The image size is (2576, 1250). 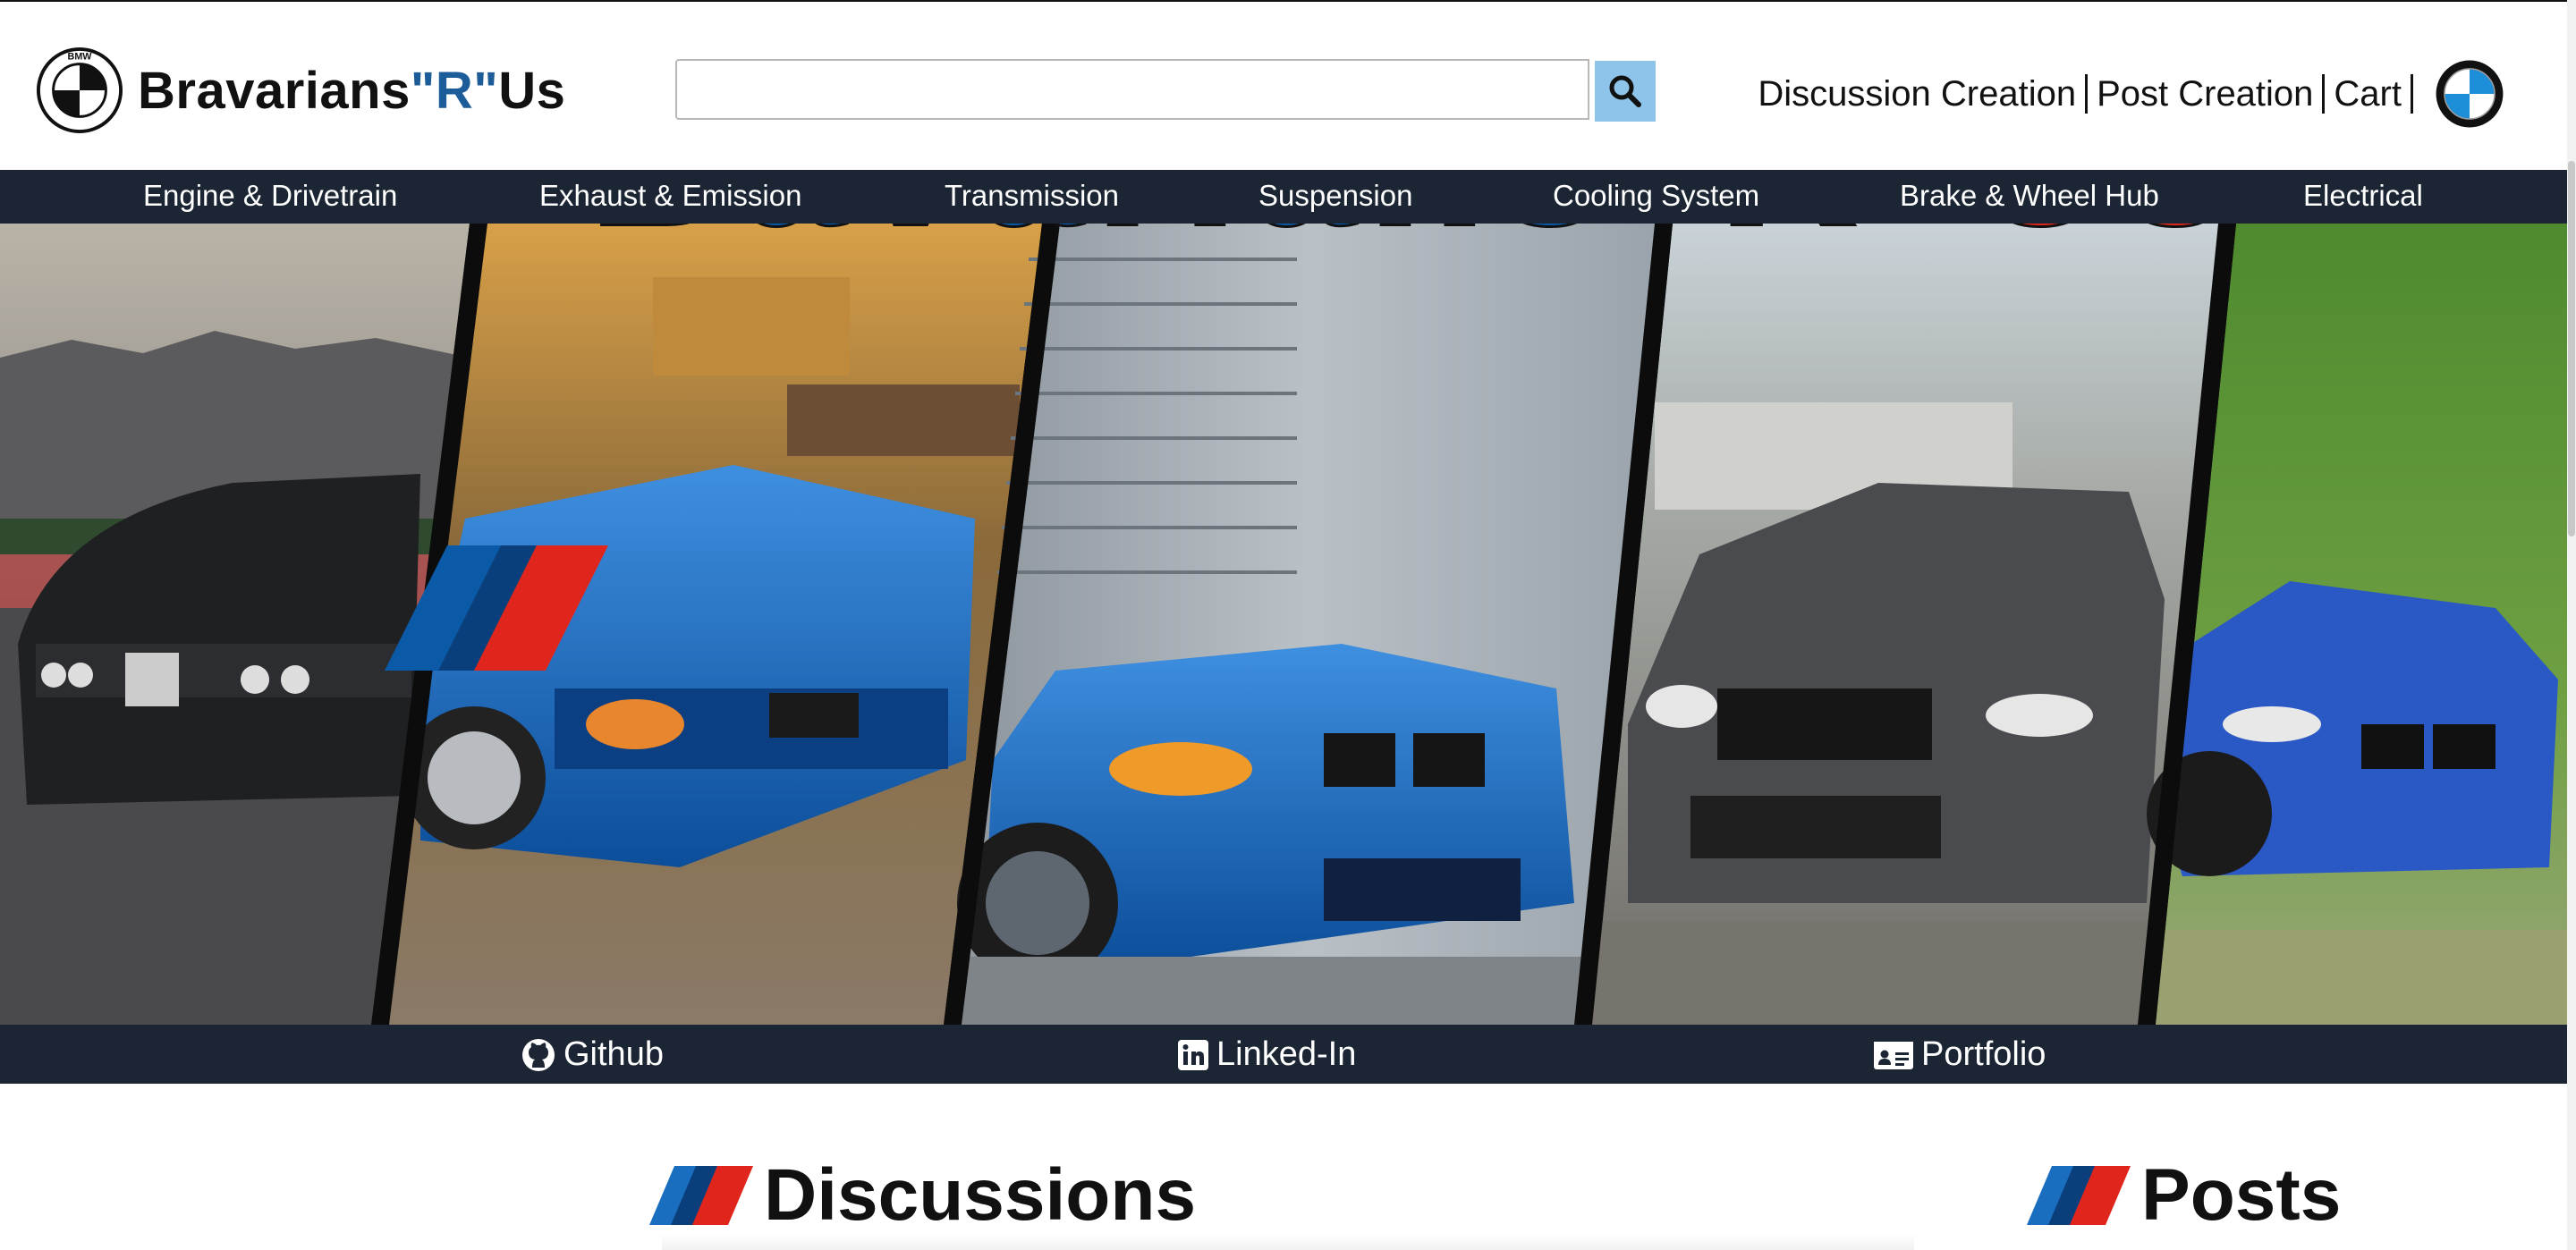 What do you see at coordinates (1132, 89) in the screenshot?
I see `search-input` at bounding box center [1132, 89].